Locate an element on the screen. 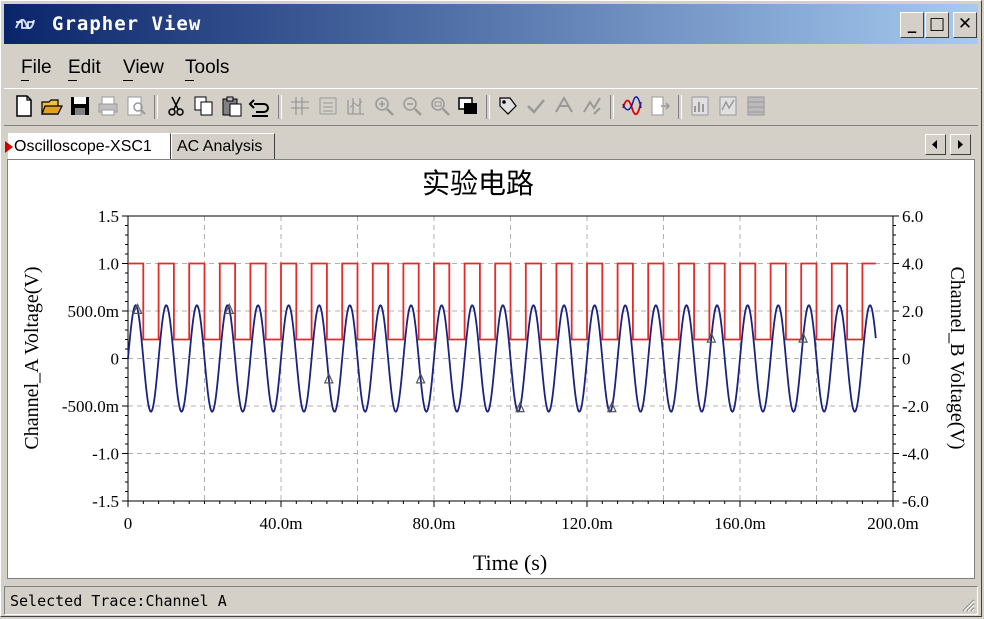  bar-chart-icon is located at coordinates (700, 106).